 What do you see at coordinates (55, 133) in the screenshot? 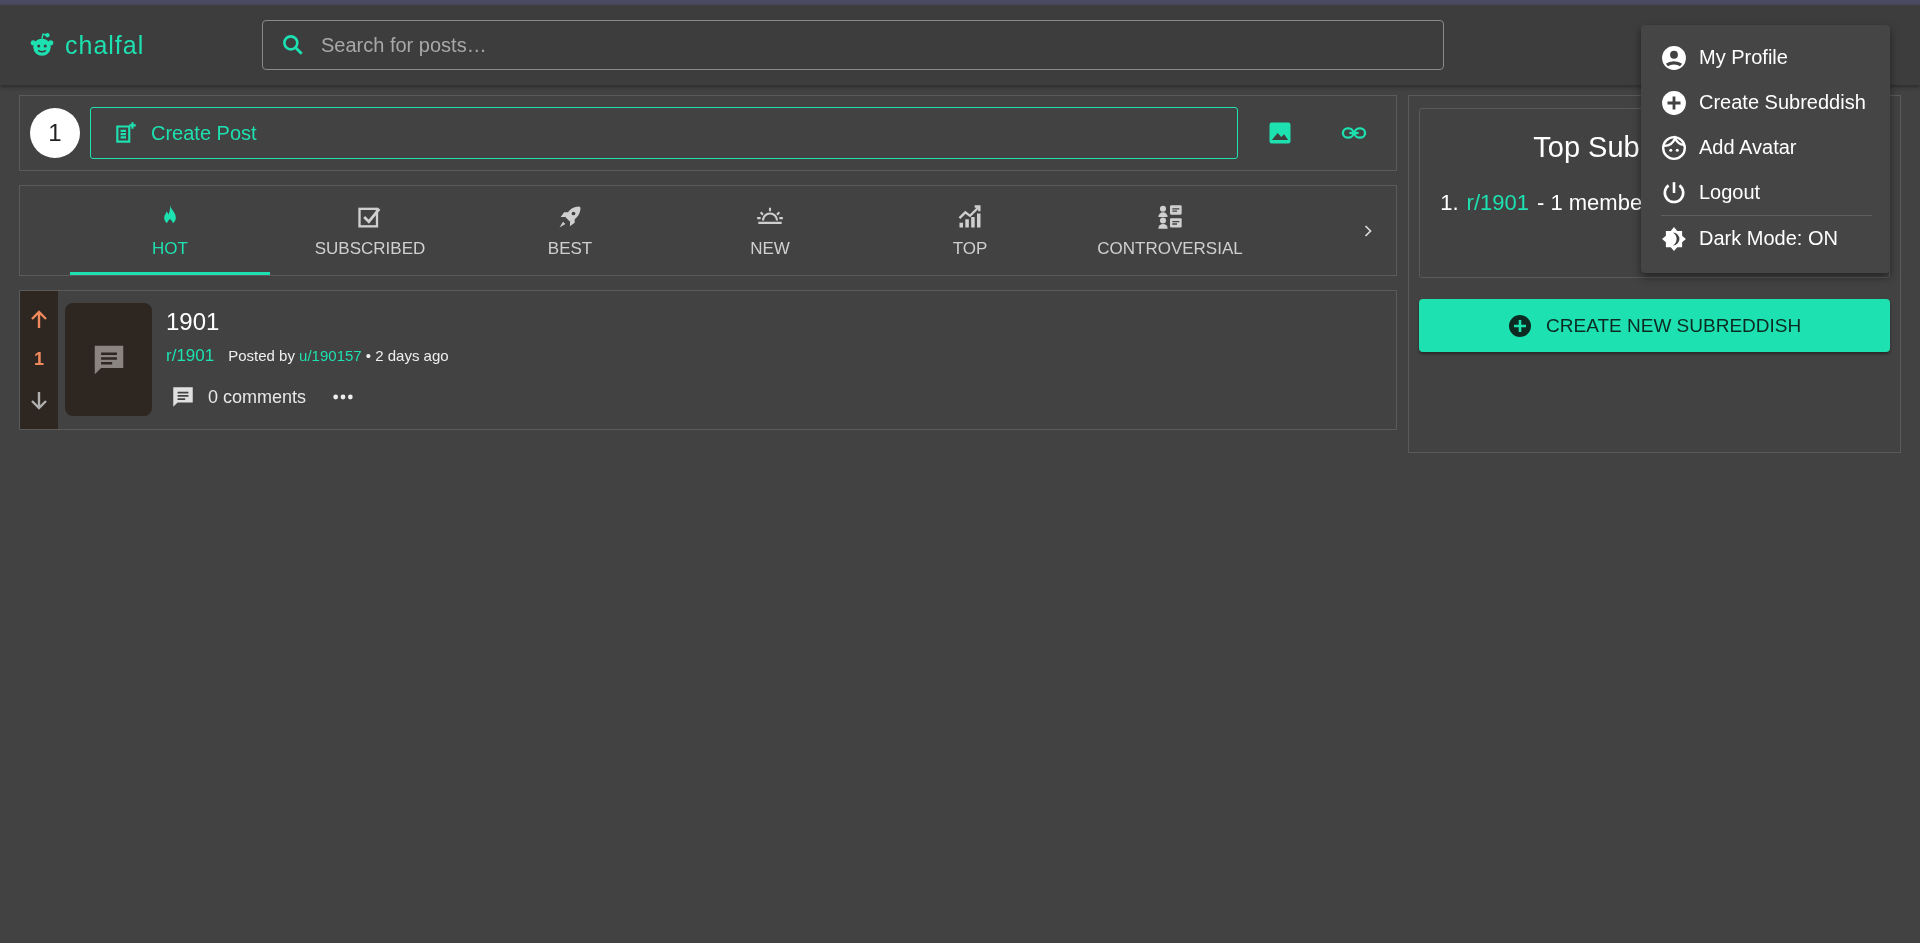
I see `user-avatar: 1` at bounding box center [55, 133].